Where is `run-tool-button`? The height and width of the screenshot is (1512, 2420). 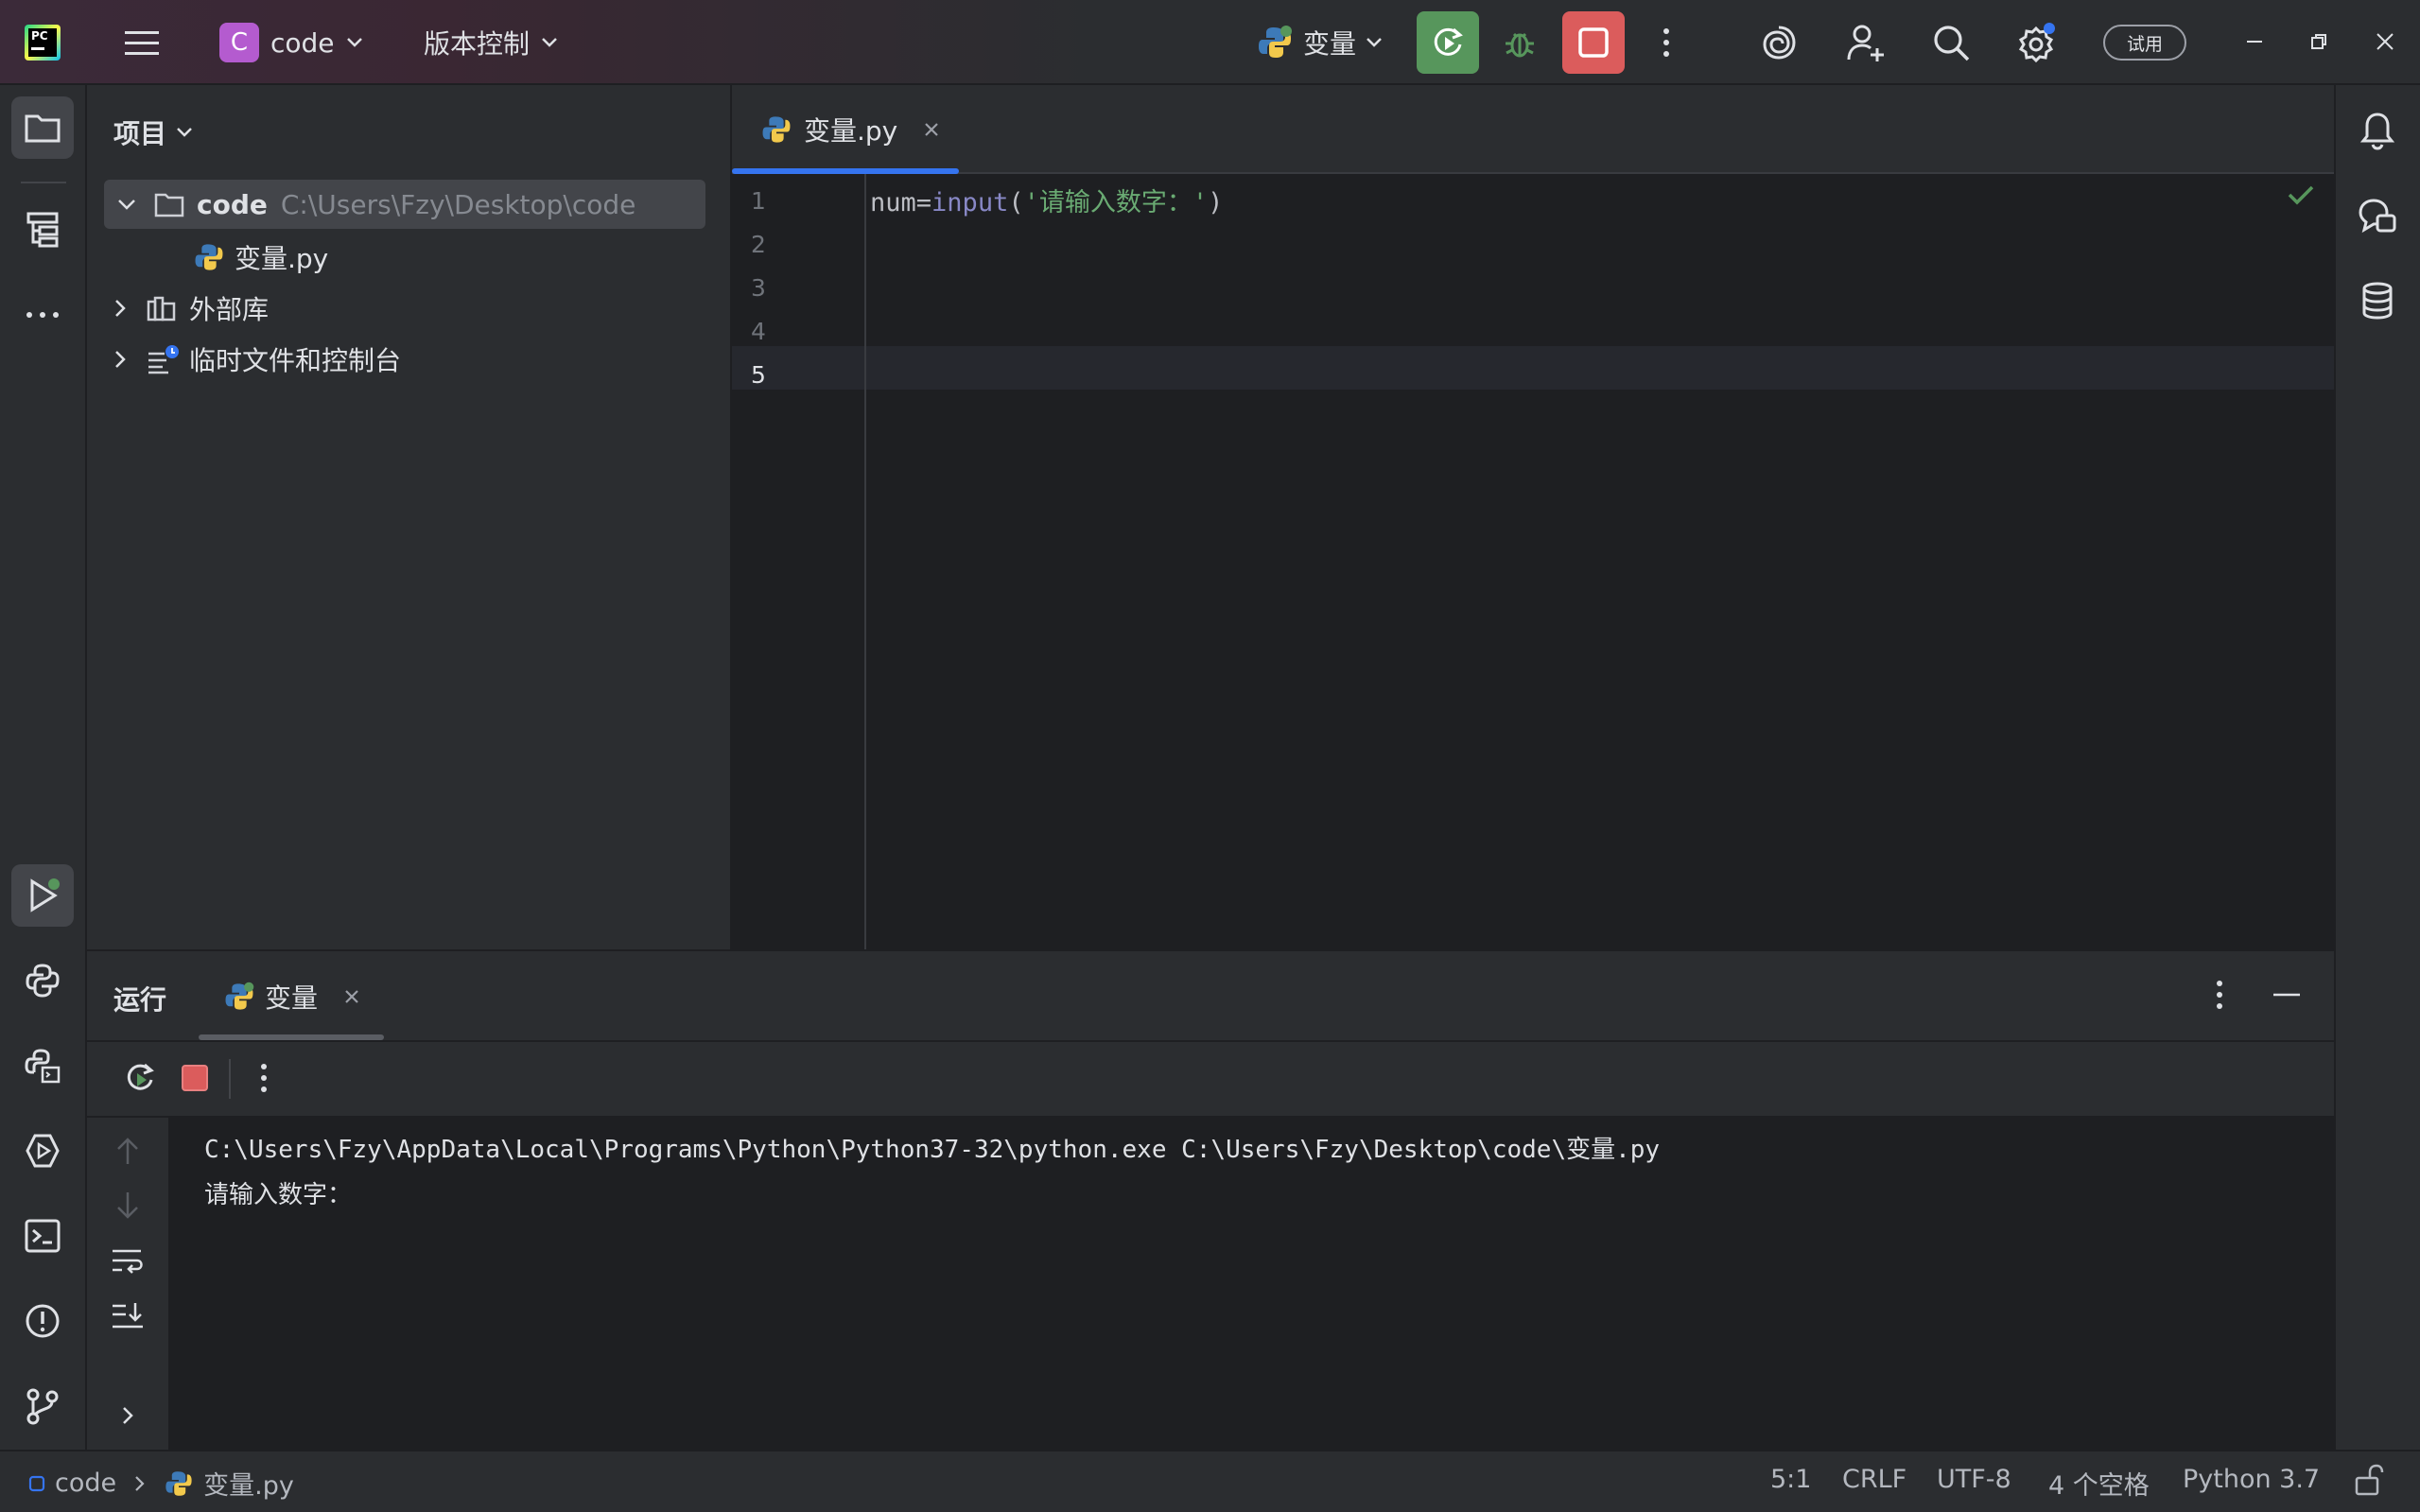
run-tool-button is located at coordinates (43, 896).